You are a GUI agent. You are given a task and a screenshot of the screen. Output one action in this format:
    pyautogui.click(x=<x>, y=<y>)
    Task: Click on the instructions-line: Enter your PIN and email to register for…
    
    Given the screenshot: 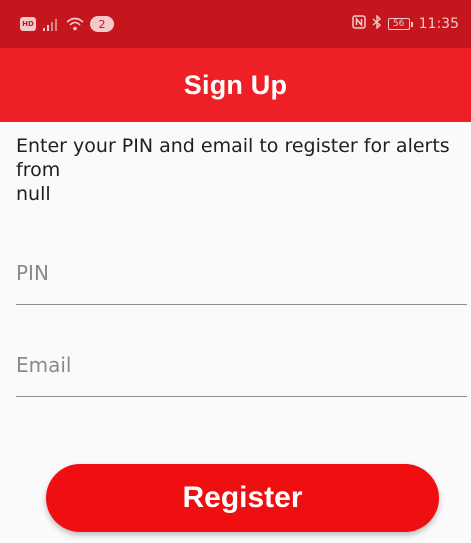 What is the action you would take?
    pyautogui.click(x=233, y=146)
    